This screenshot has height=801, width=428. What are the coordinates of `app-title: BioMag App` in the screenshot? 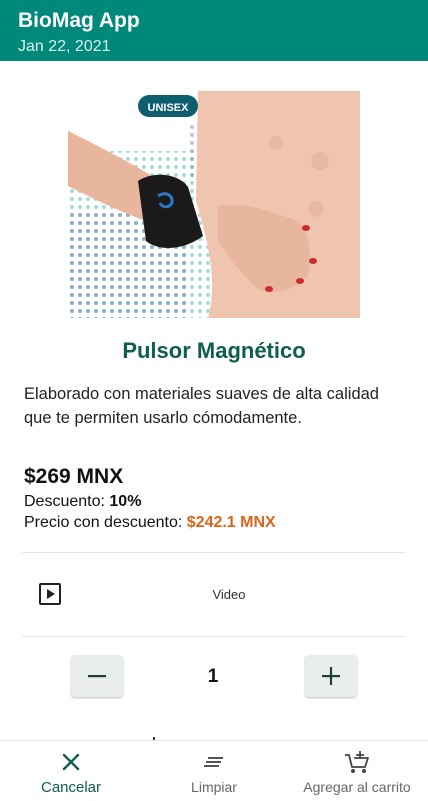 It's located at (79, 20).